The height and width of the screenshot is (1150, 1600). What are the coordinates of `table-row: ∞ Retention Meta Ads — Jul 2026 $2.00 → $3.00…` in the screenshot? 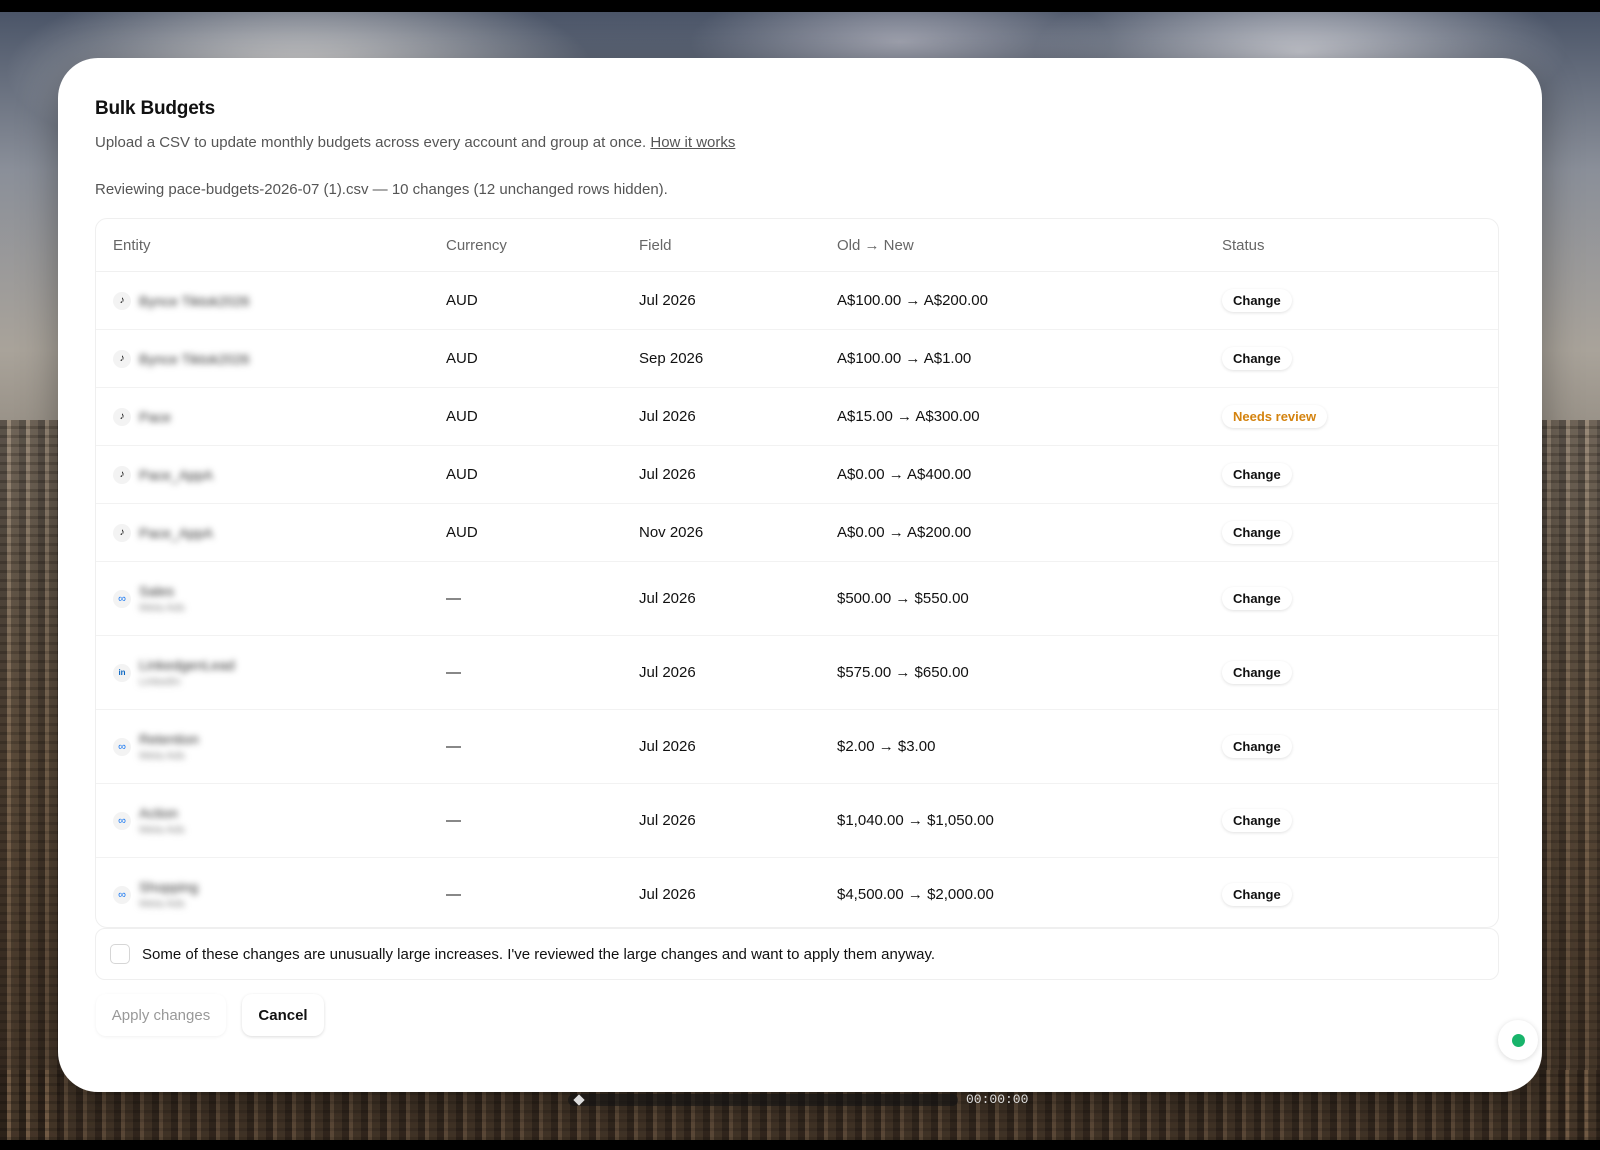 It's located at (797, 747).